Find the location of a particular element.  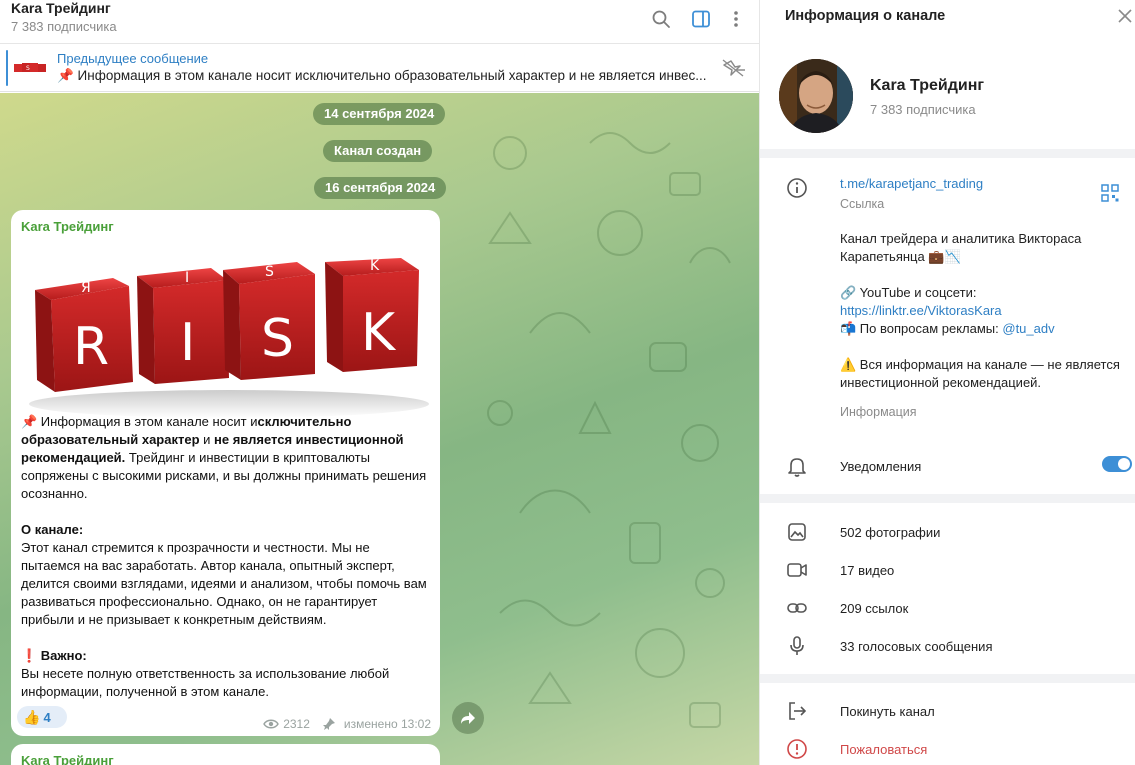

channel-name: Kara Трейдинг is located at coordinates (927, 85).